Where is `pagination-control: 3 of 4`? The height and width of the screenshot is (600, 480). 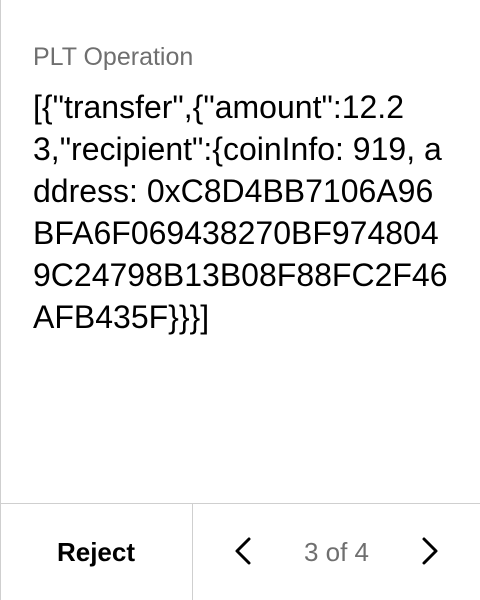 pagination-control: 3 of 4 is located at coordinates (336, 552).